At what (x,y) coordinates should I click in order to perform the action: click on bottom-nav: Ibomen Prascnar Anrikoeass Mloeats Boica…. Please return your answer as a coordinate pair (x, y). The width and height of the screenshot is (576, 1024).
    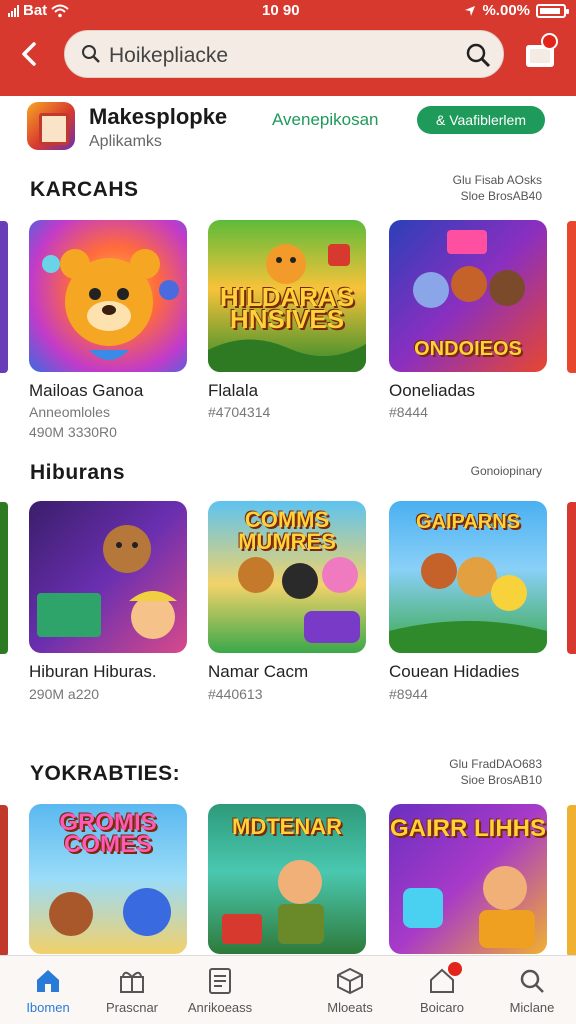
    Looking at the image, I should click on (288, 989).